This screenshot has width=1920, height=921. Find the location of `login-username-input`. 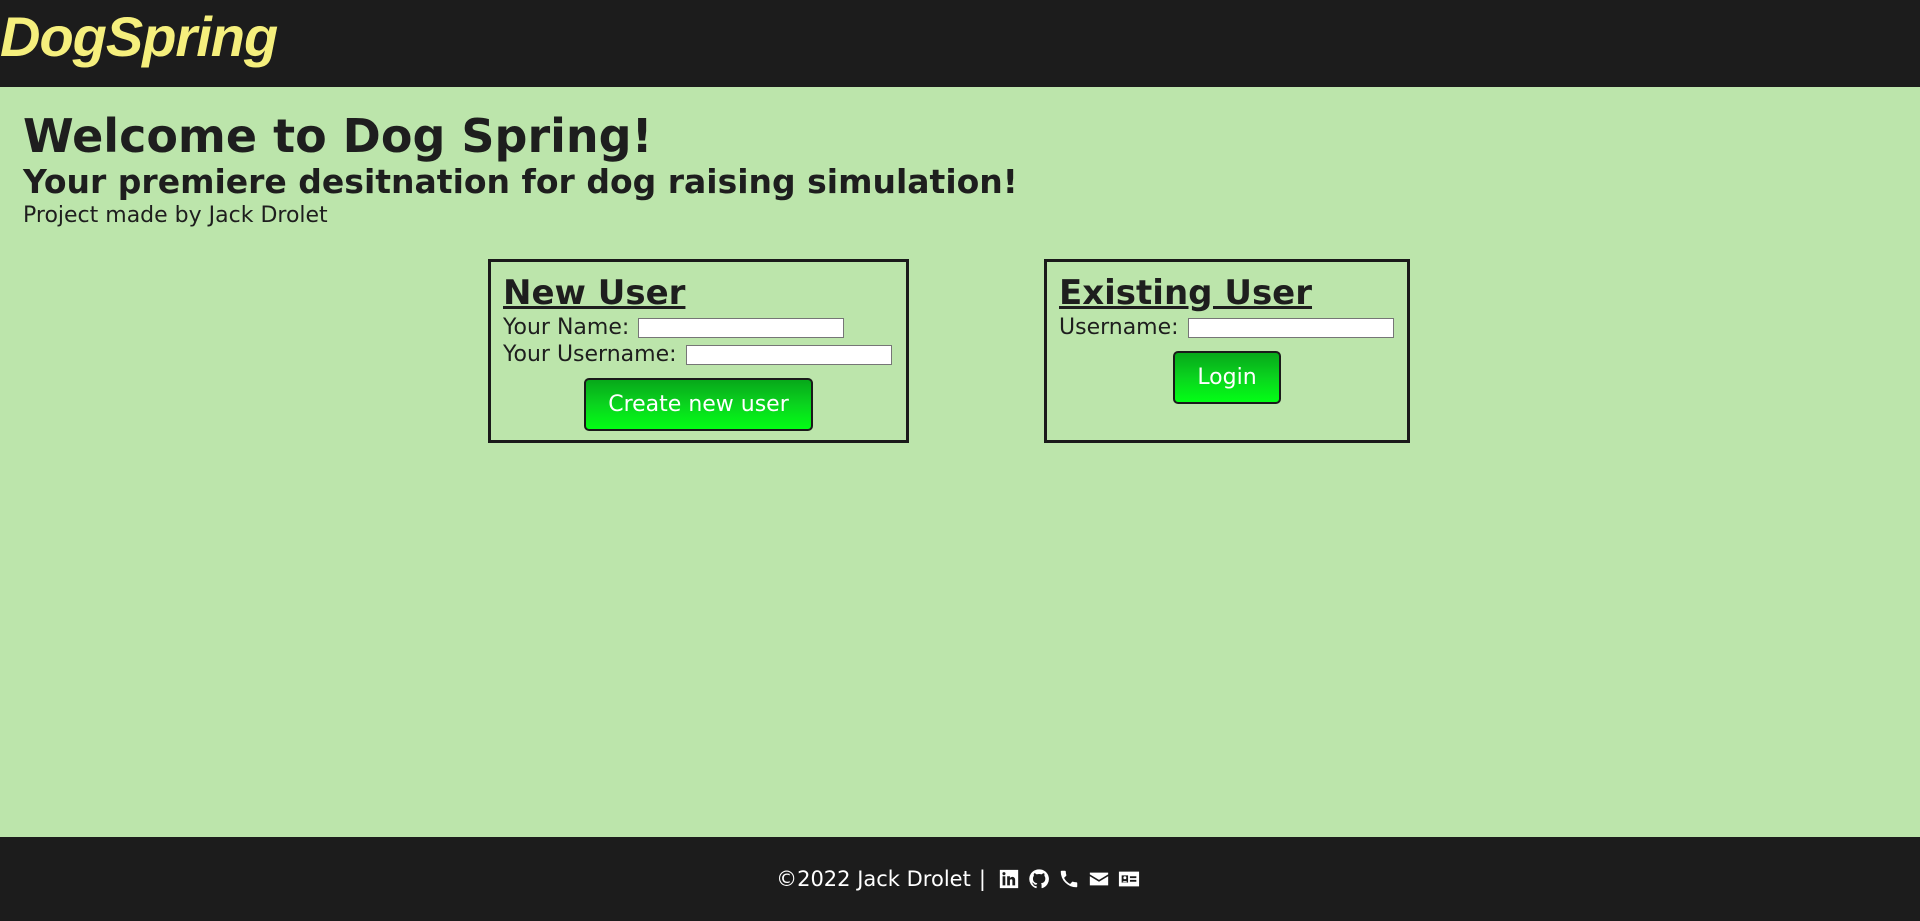

login-username-input is located at coordinates (1290, 327).